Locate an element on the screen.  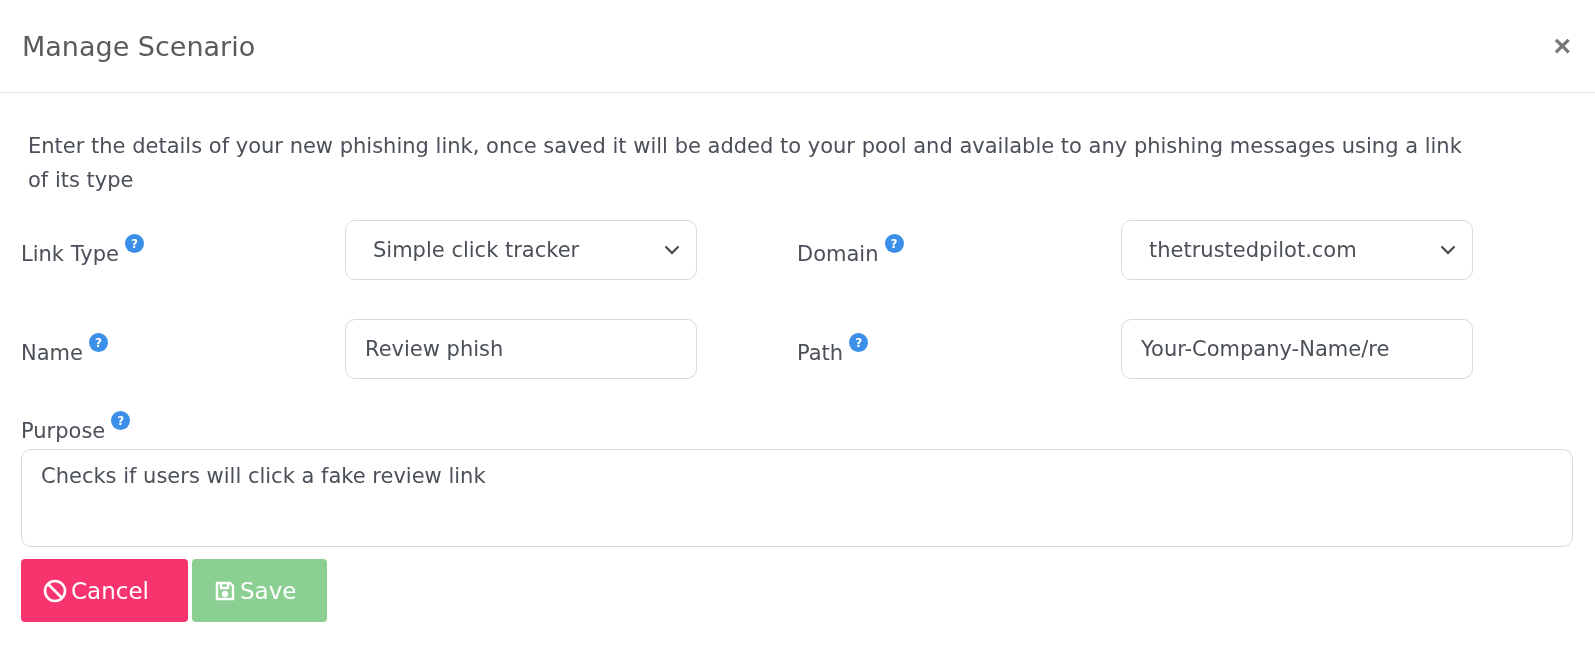
text-input: Your-Company-Name/re is located at coordinates (1297, 349).